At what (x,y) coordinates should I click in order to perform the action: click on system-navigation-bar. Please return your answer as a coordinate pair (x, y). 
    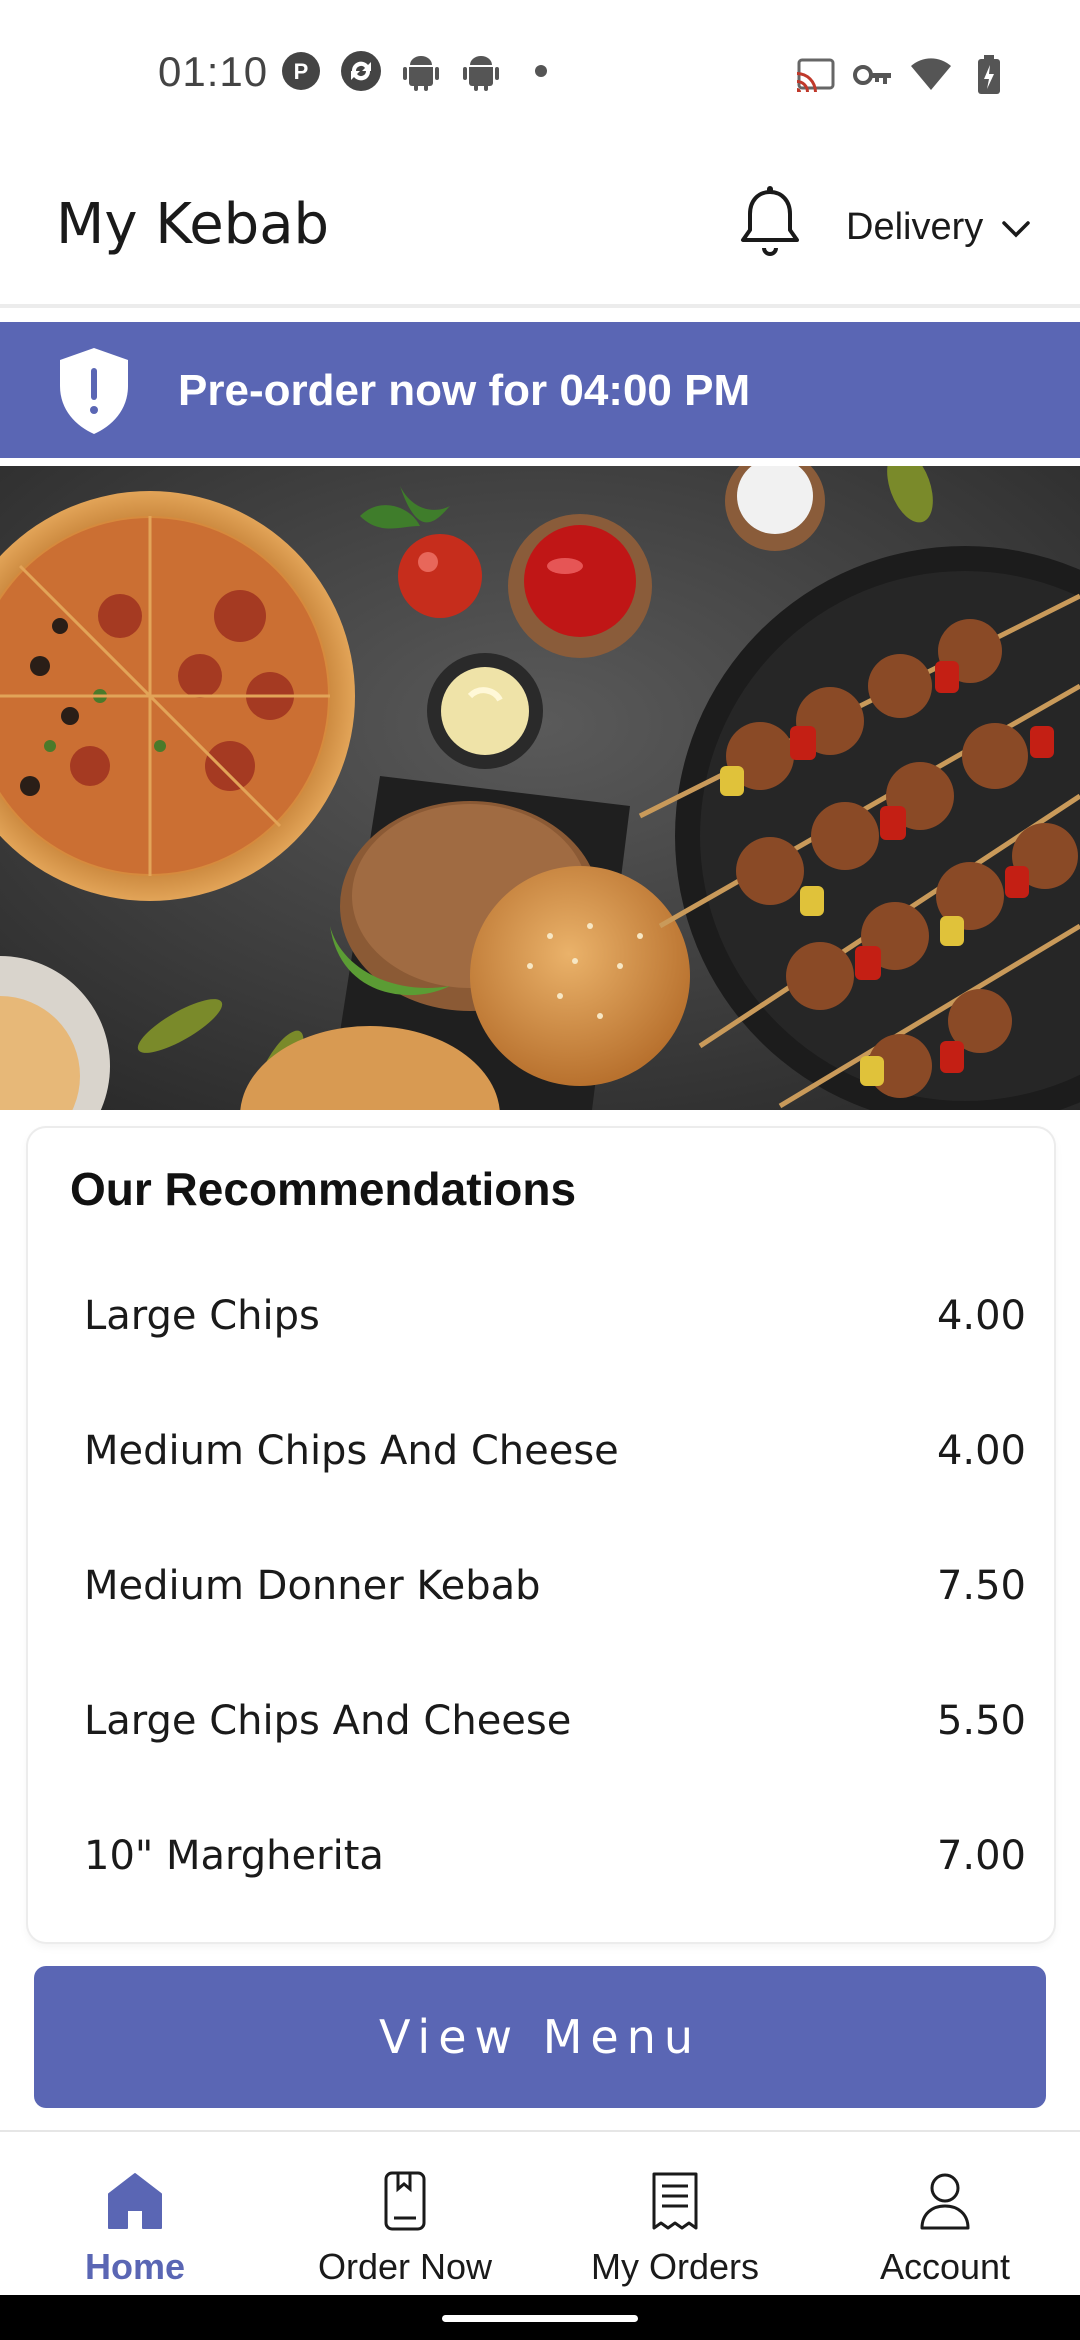
    Looking at the image, I should click on (540, 2317).